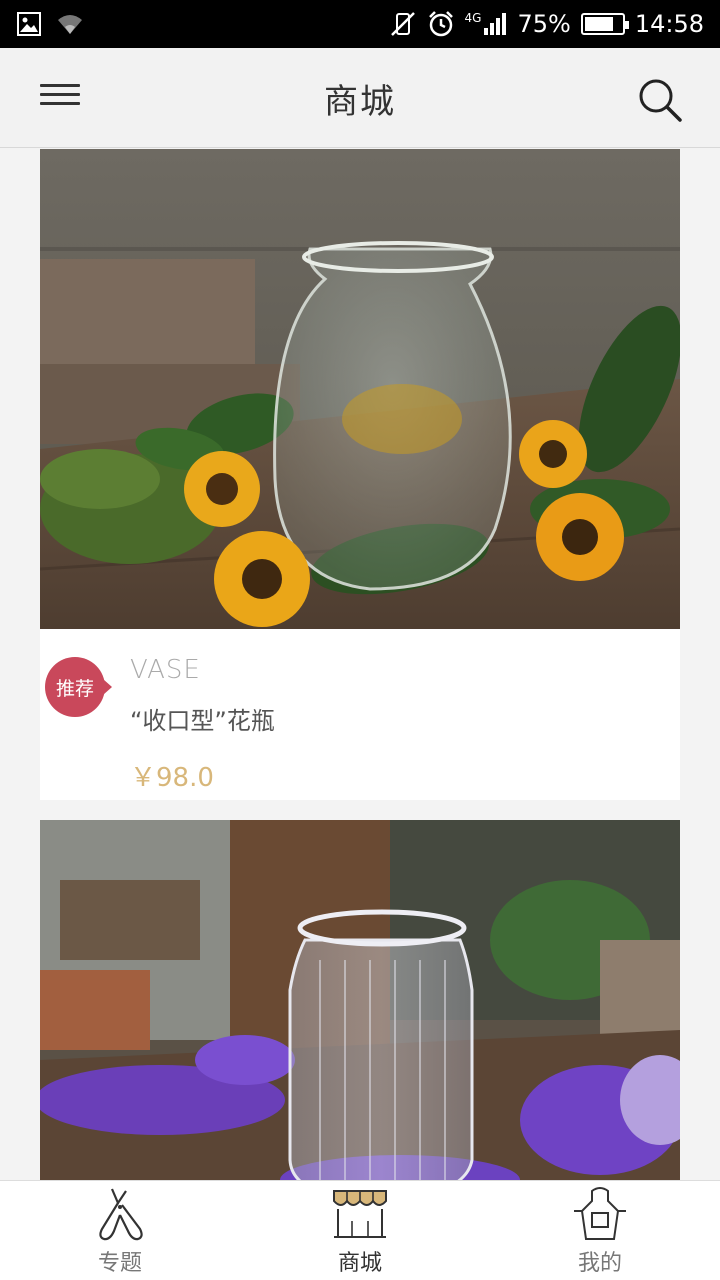 The image size is (720, 1280). What do you see at coordinates (50, 24) in the screenshot?
I see `status-left` at bounding box center [50, 24].